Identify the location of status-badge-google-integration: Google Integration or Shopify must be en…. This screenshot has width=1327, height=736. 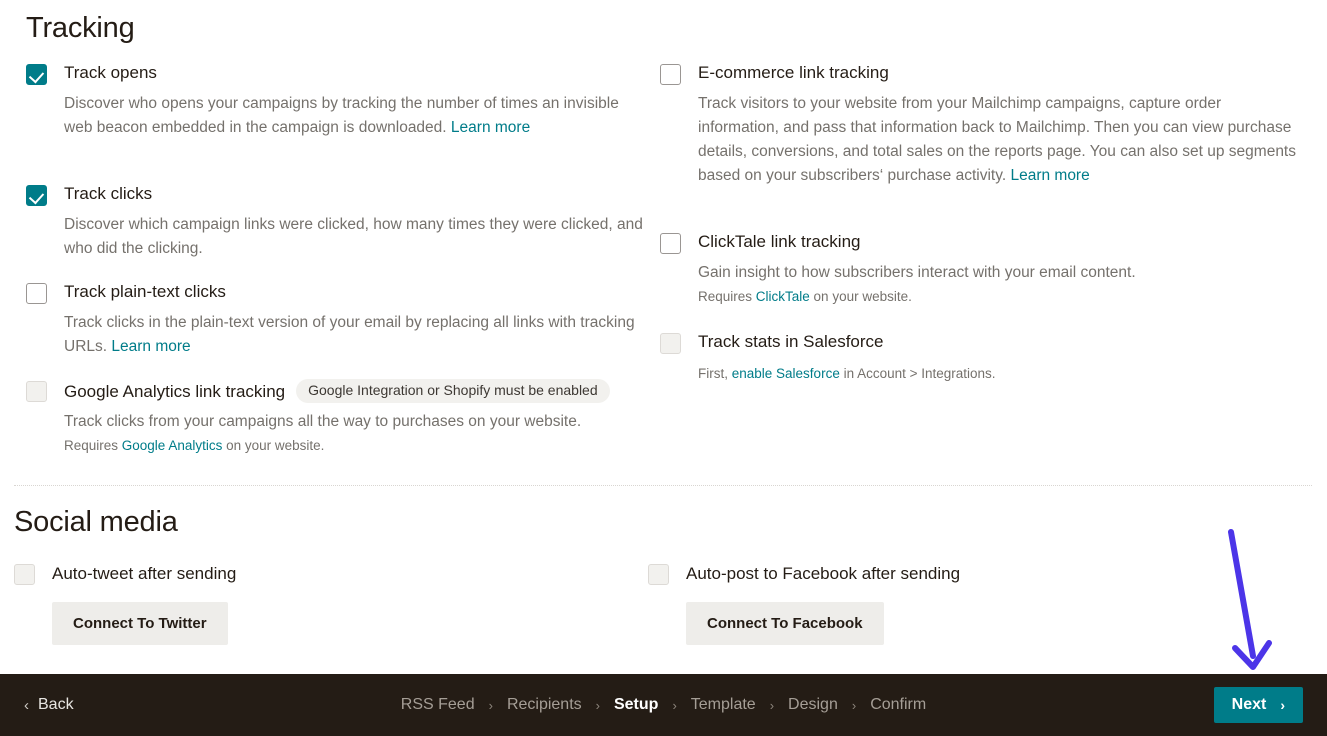
(453, 391).